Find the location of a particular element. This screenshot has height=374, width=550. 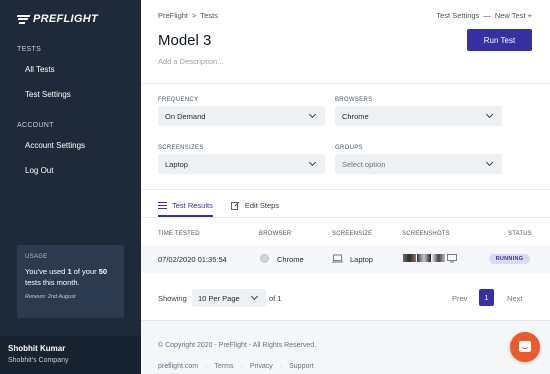

brand-name: PREFLIGHT is located at coordinates (66, 19).